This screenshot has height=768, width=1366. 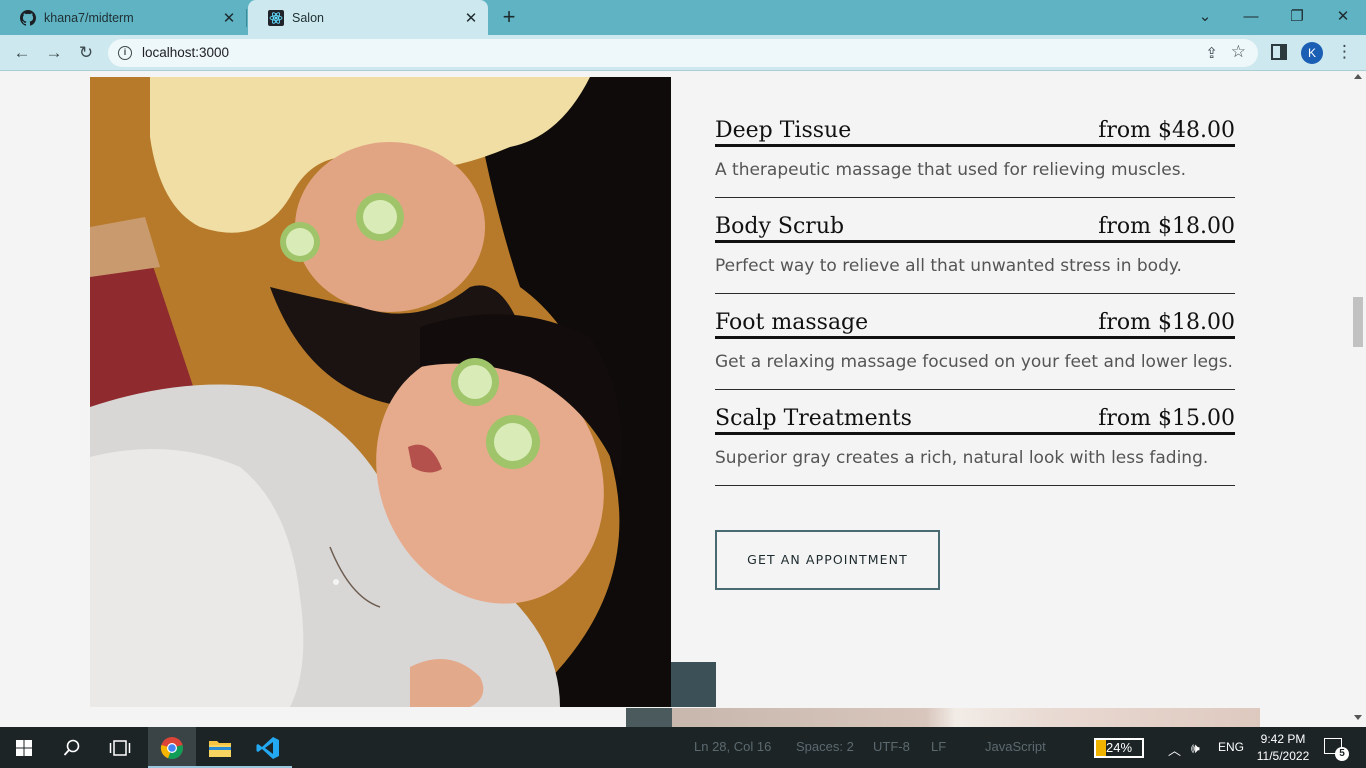 I want to click on taskbar-chrome, so click(x=172, y=747).